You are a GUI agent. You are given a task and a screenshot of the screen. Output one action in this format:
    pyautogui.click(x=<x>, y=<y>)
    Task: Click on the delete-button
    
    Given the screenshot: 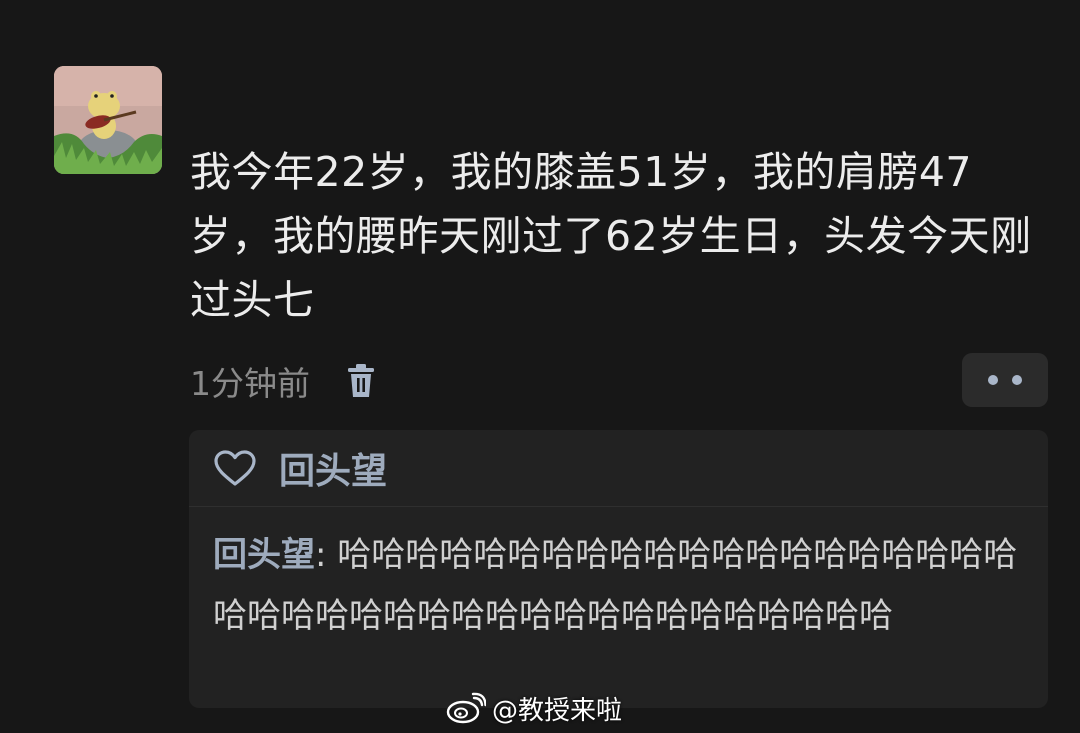 What is the action you would take?
    pyautogui.click(x=361, y=381)
    